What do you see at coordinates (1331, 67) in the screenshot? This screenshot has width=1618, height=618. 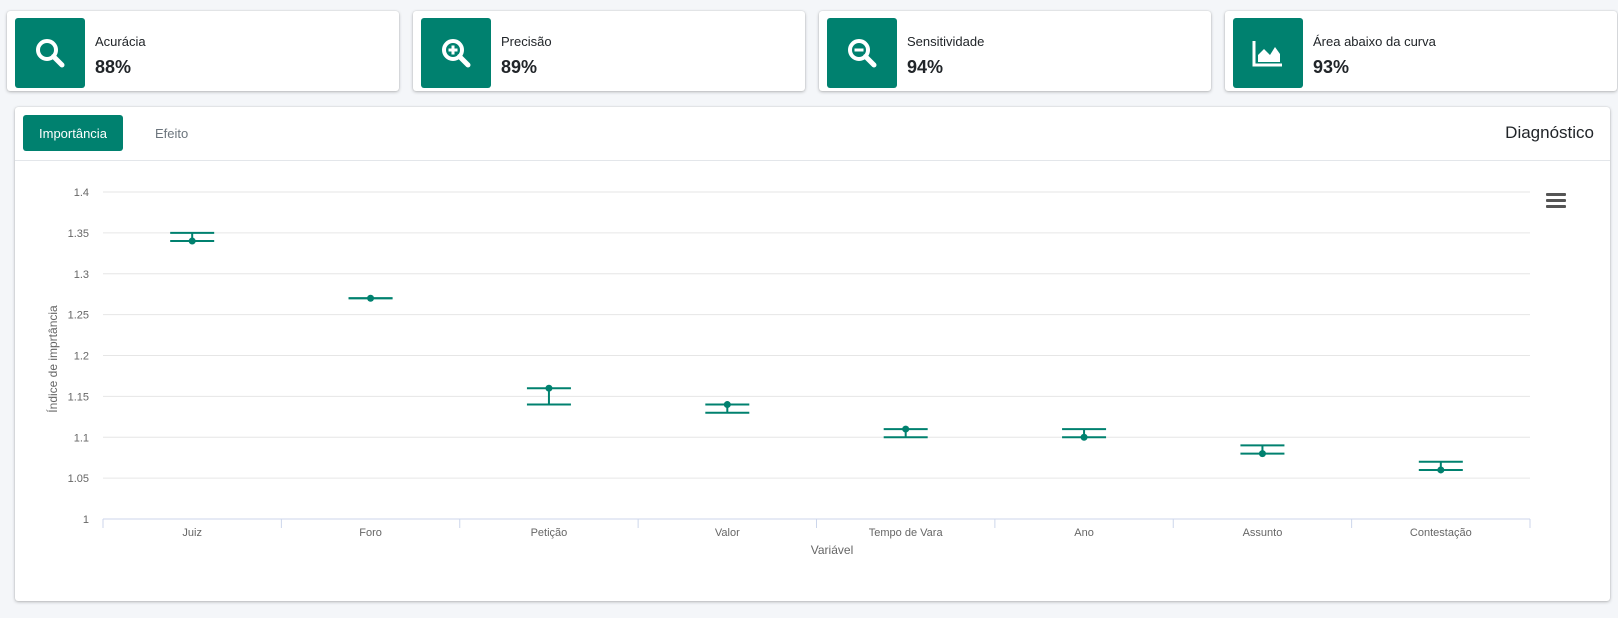 I see `kpi-value: 93%` at bounding box center [1331, 67].